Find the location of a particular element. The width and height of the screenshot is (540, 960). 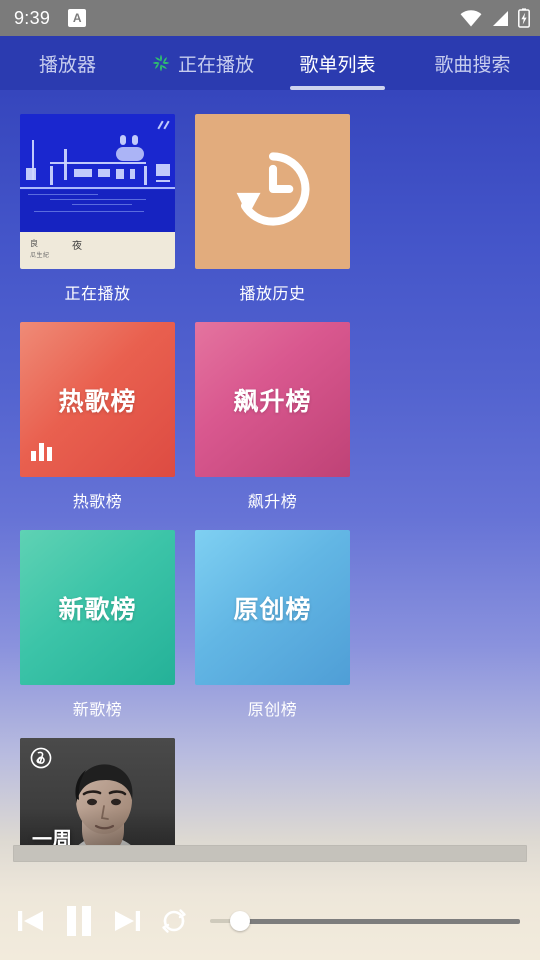

pause-button is located at coordinates (79, 921).